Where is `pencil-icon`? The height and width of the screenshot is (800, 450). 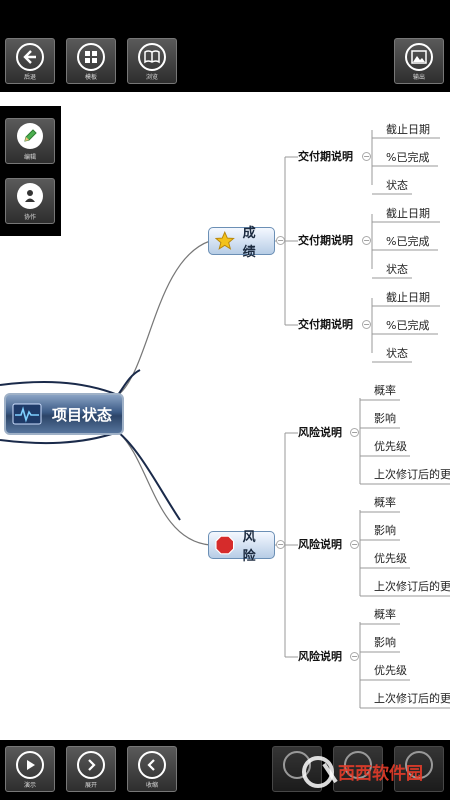
pencil-icon is located at coordinates (30, 136).